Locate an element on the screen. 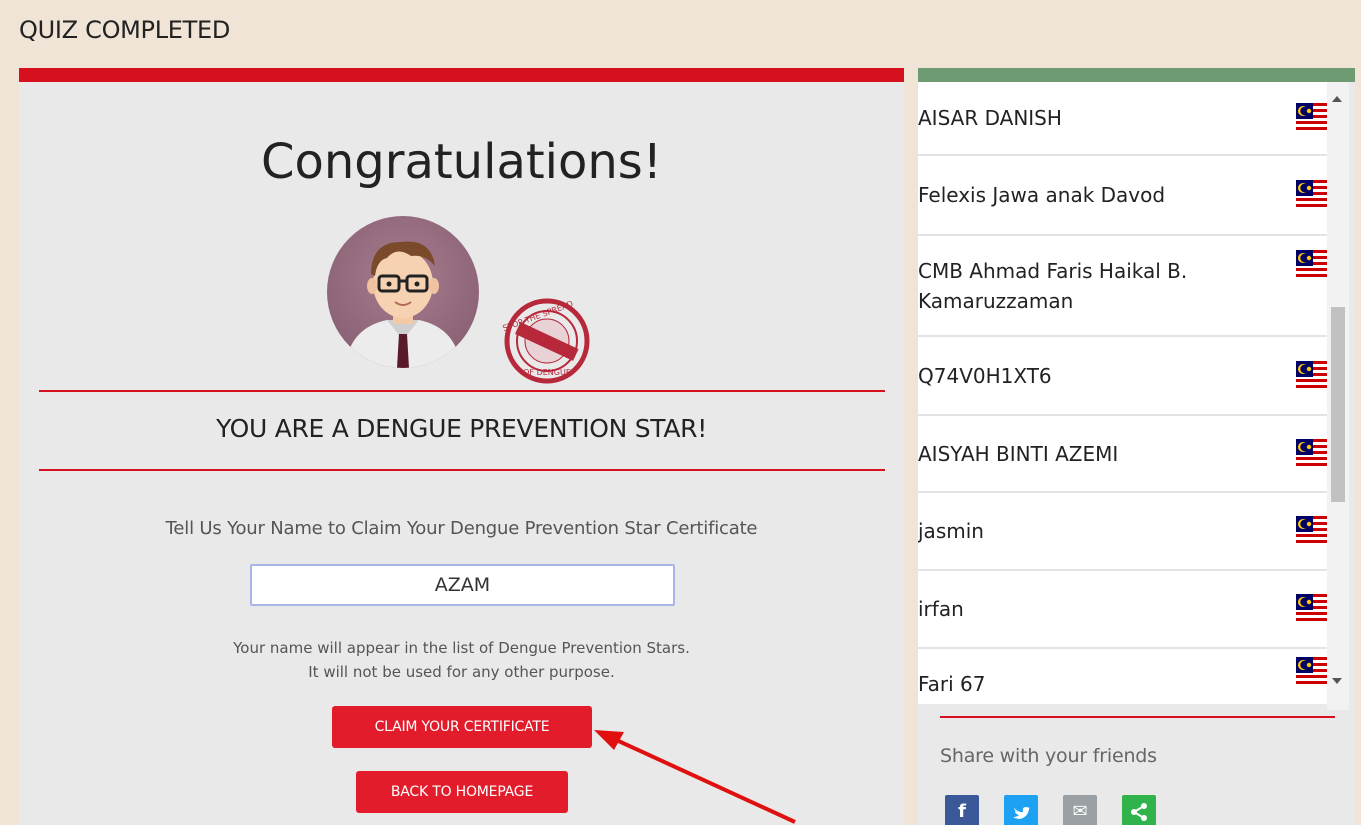  scrollbar-thumb is located at coordinates (1338, 404).